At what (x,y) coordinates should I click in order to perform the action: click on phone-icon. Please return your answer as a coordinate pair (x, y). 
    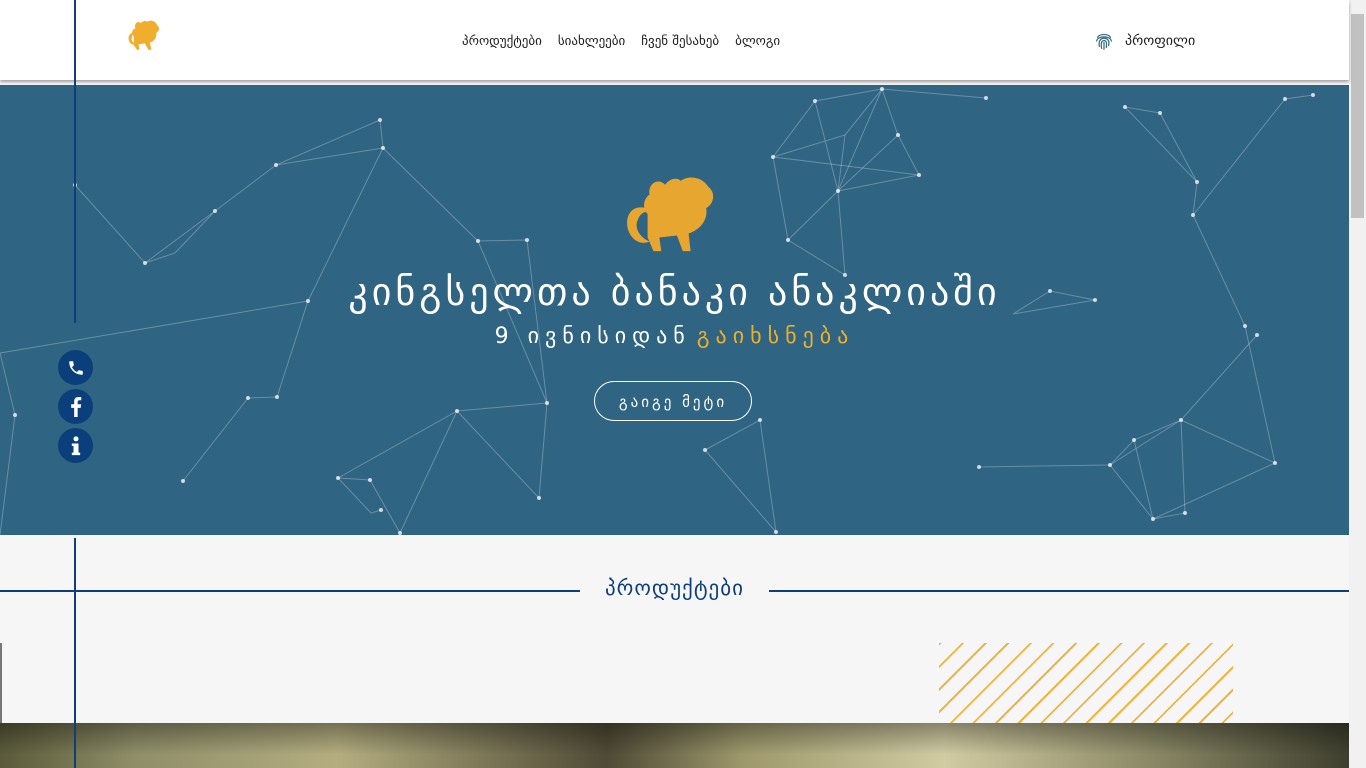
    Looking at the image, I should click on (75, 367).